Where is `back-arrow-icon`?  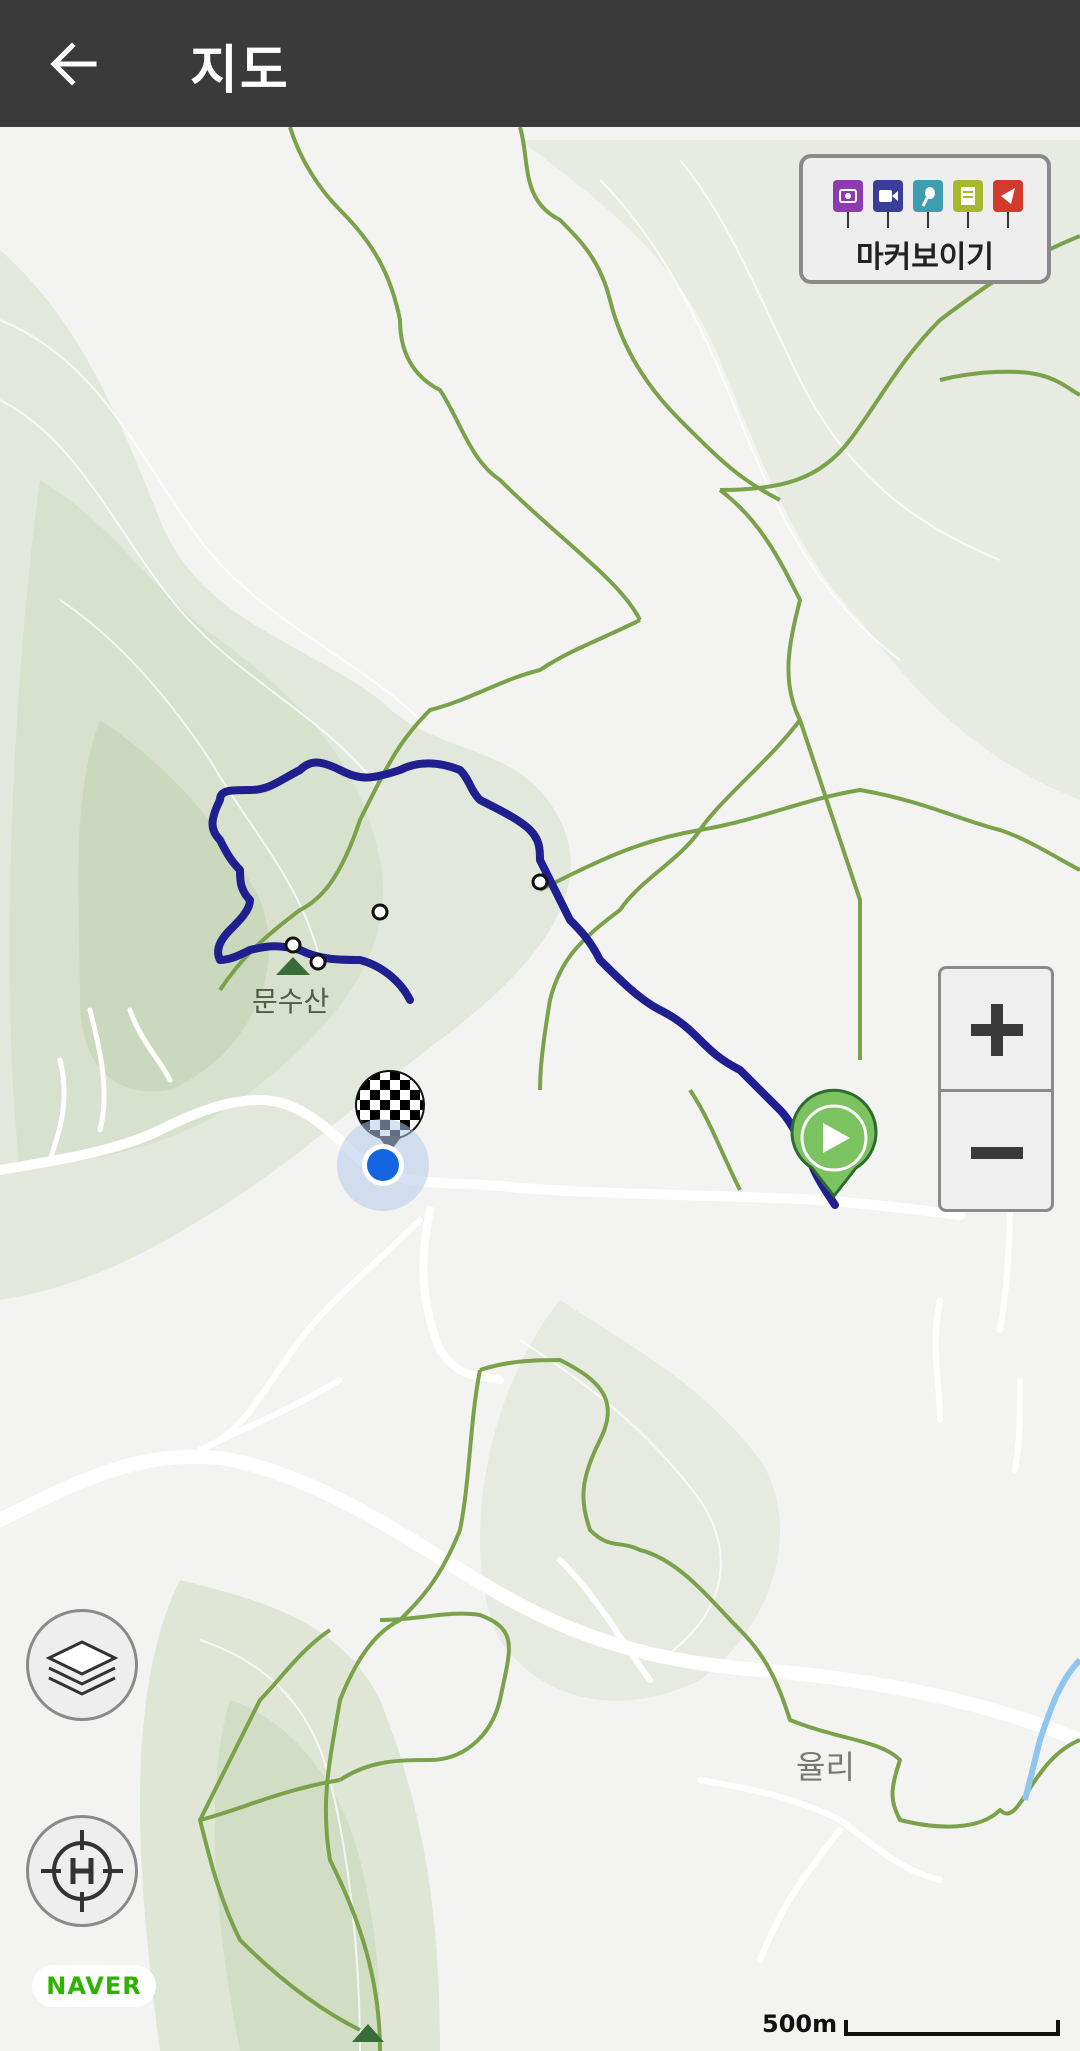 back-arrow-icon is located at coordinates (74, 64).